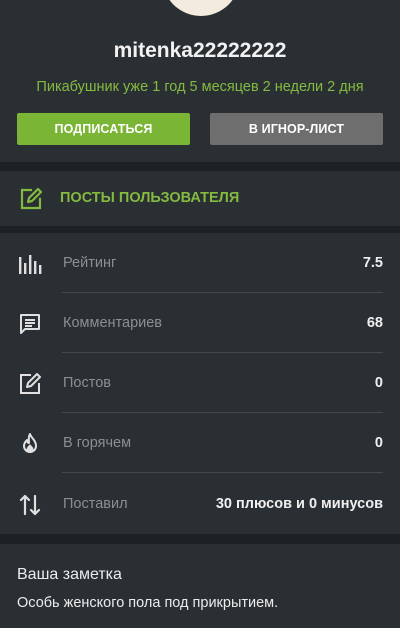  Describe the element at coordinates (69, 574) in the screenshot. I see `note-title: Ваша заметка` at that location.